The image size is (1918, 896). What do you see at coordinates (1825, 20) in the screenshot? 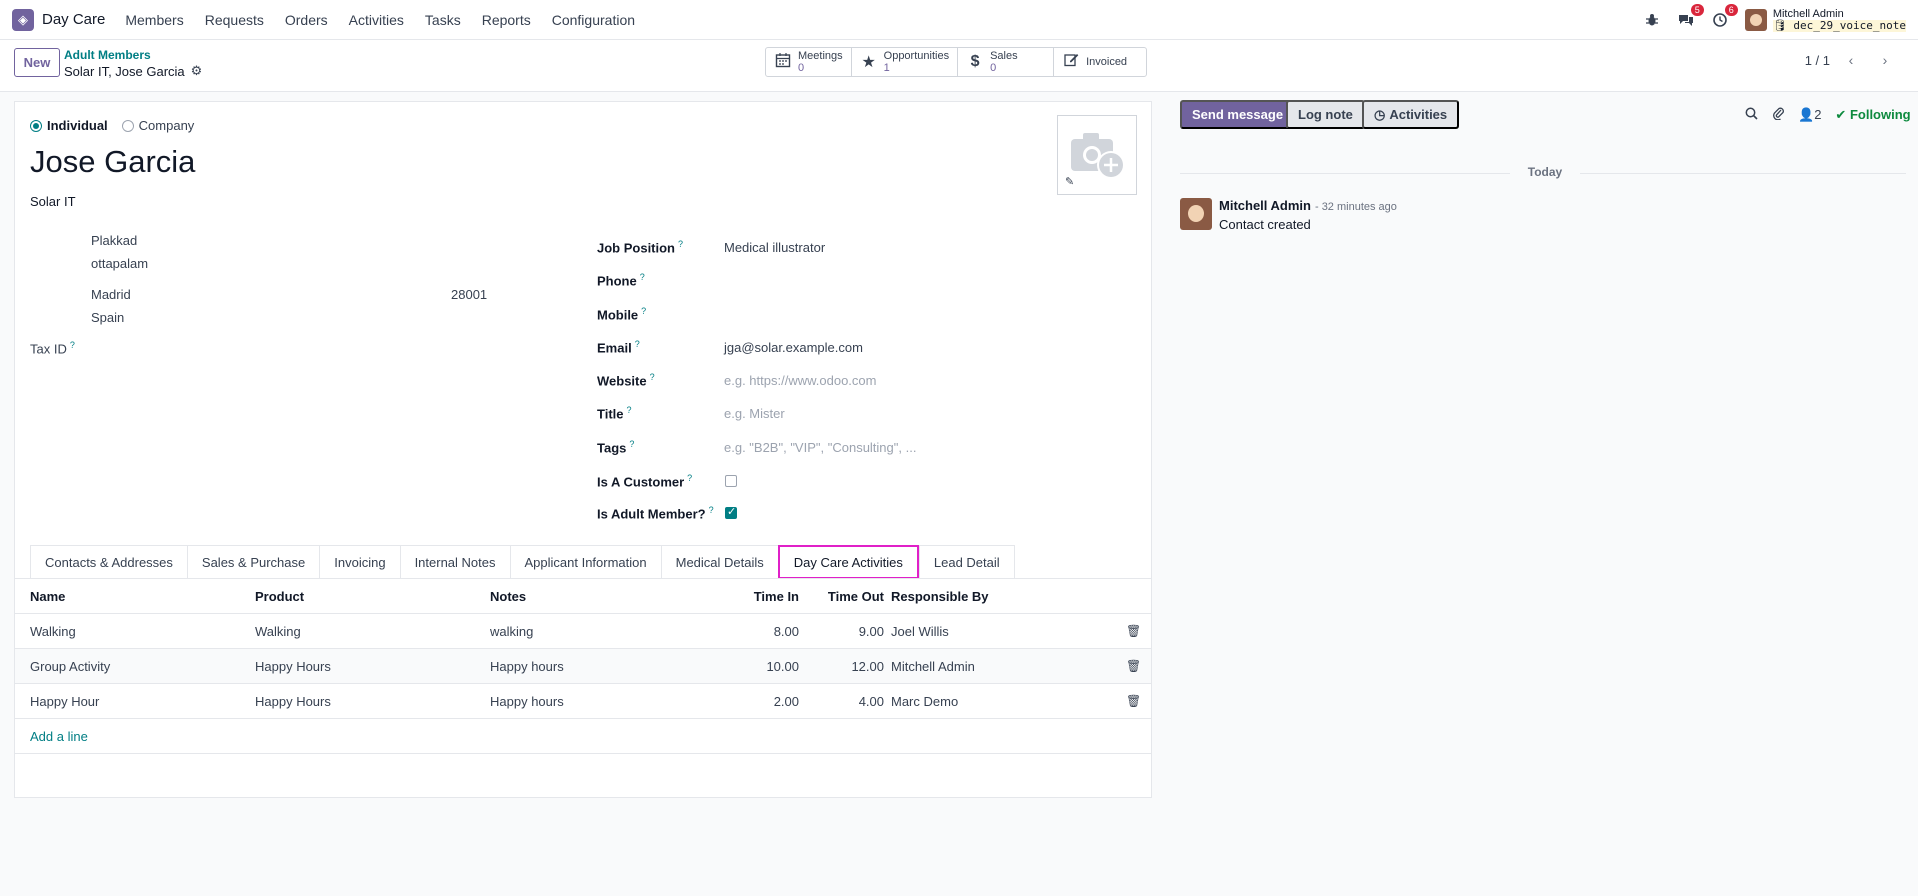
I see `user-menu: Mitchell Admin 🛢 dec_29_voice_note` at bounding box center [1825, 20].